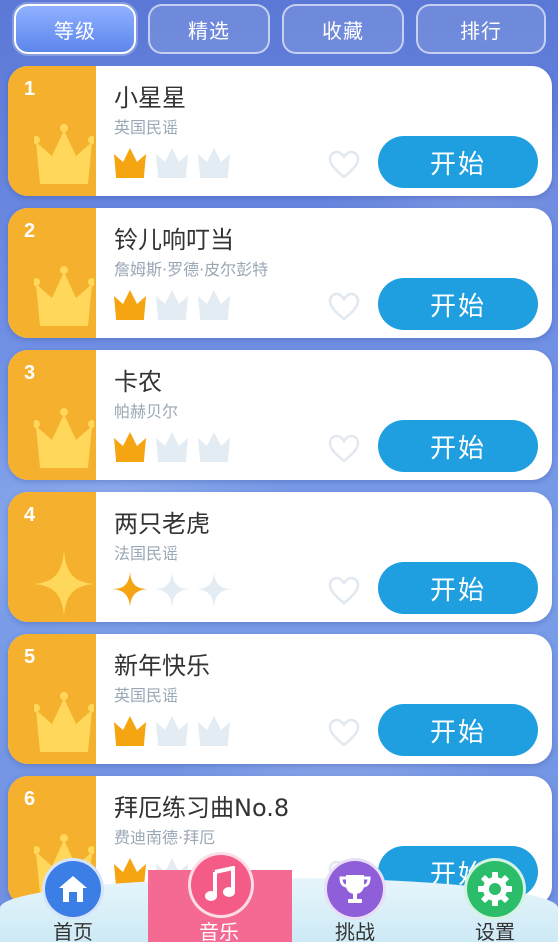 The image size is (558, 942). Describe the element at coordinates (30, 799) in the screenshot. I see `song-number: 6` at that location.